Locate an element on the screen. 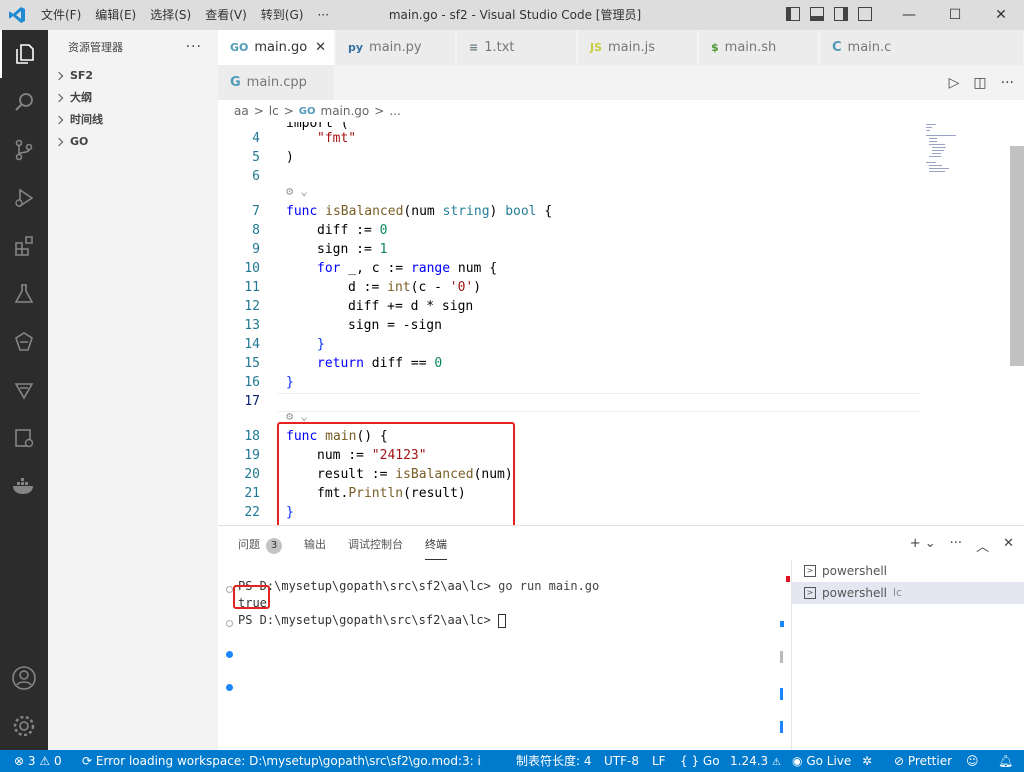  minimap is located at coordinates (965, 323).